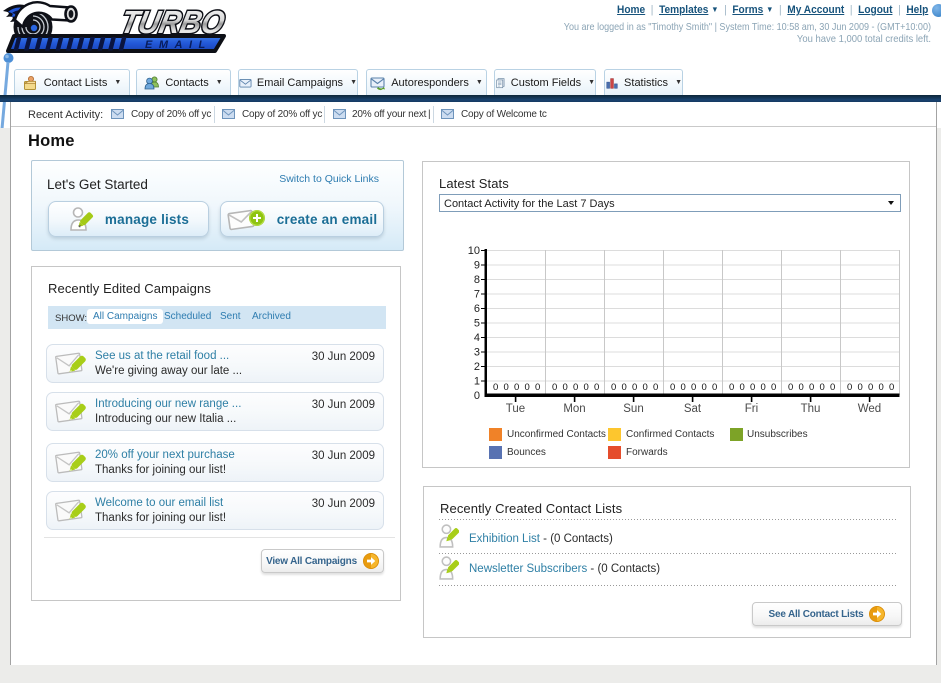 The image size is (941, 683). What do you see at coordinates (474, 251) in the screenshot?
I see `svg-text: 10` at bounding box center [474, 251].